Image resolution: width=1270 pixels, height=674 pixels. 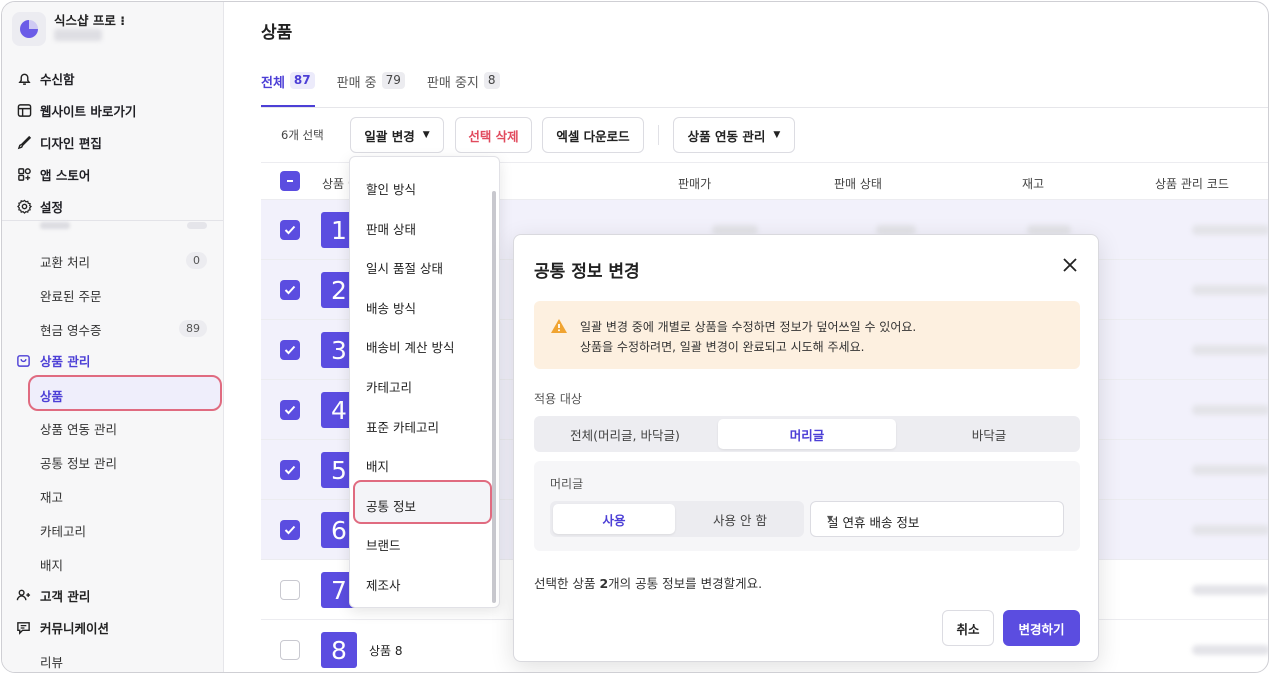 I want to click on sidebar-item-products: 상품, so click(x=125, y=393).